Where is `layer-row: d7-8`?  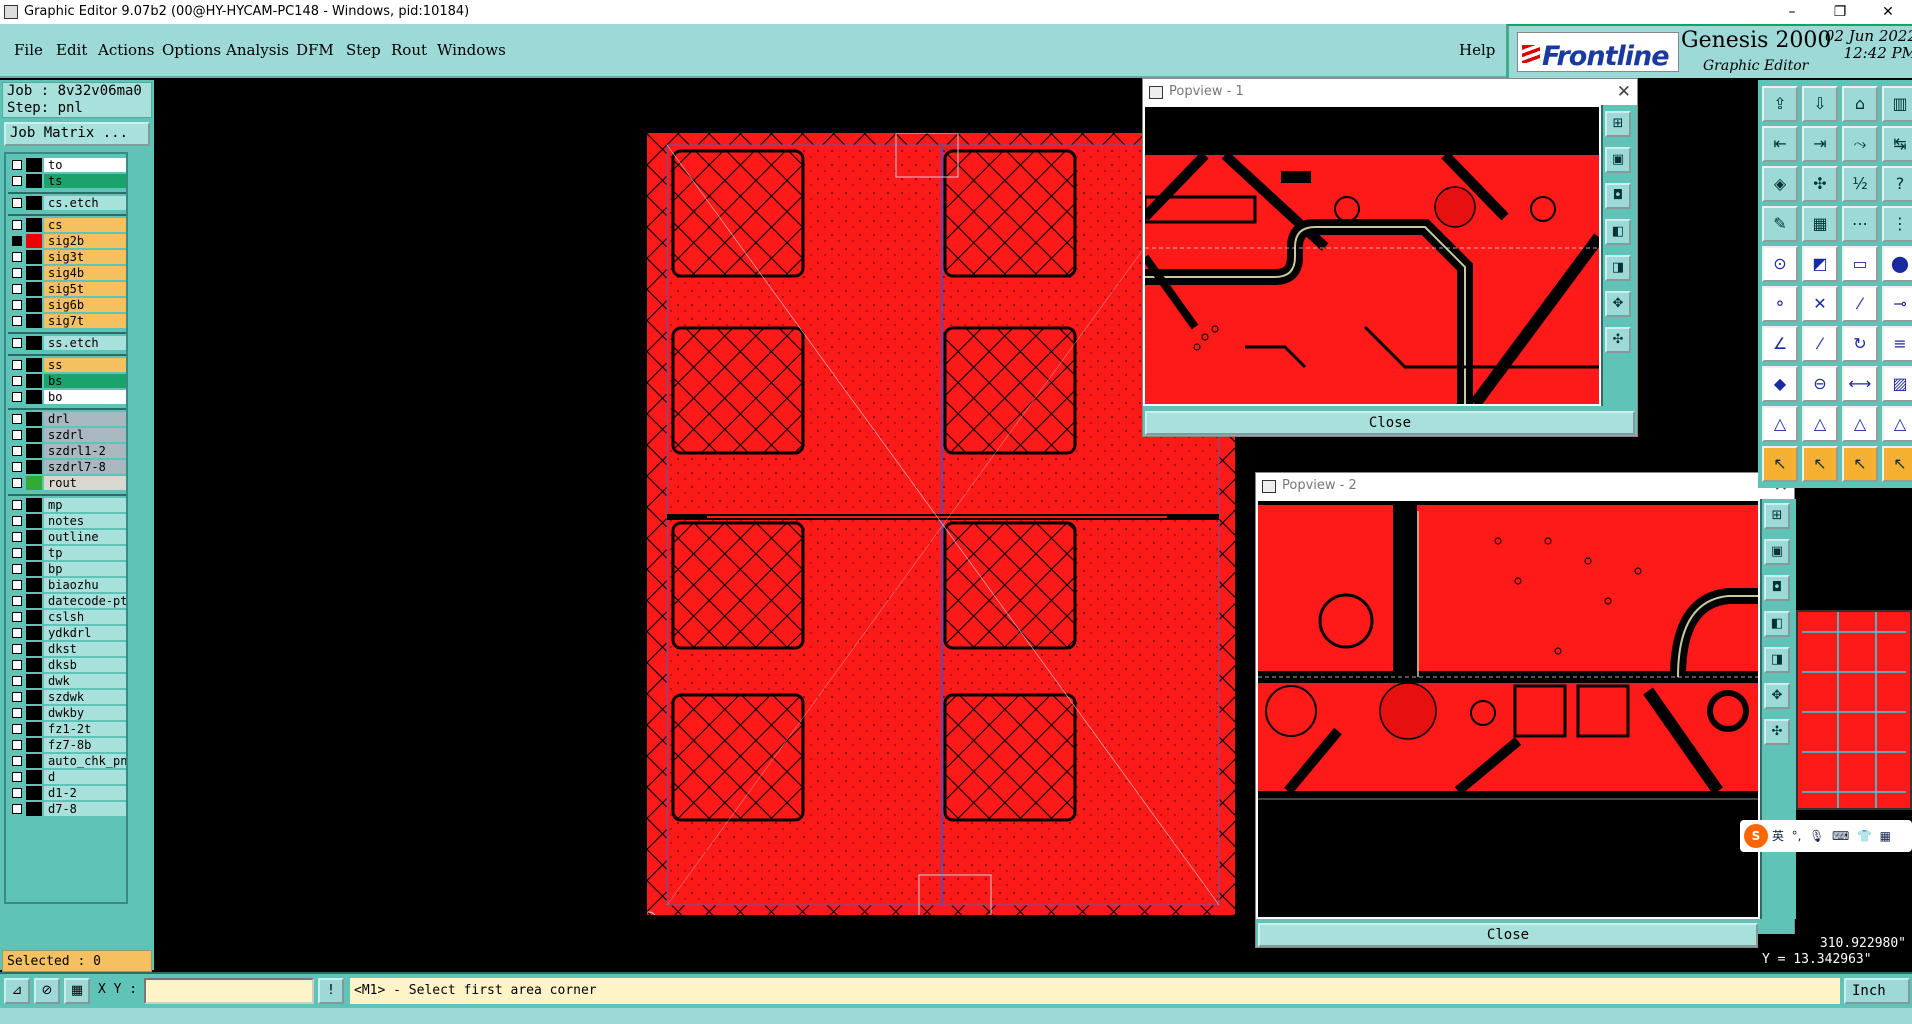 layer-row: d7-8 is located at coordinates (67, 809).